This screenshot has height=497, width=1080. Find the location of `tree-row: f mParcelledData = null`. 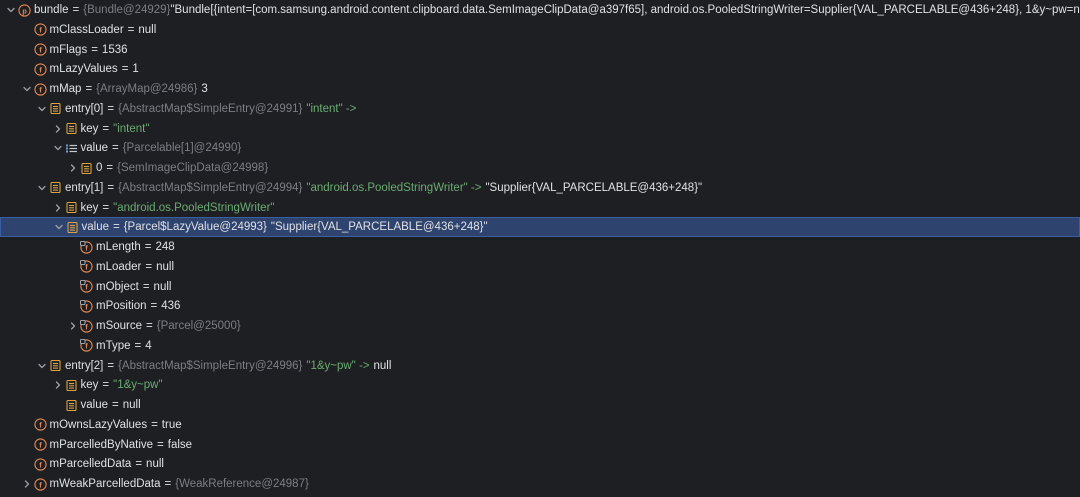

tree-row: f mParcelledData = null is located at coordinates (540, 464).